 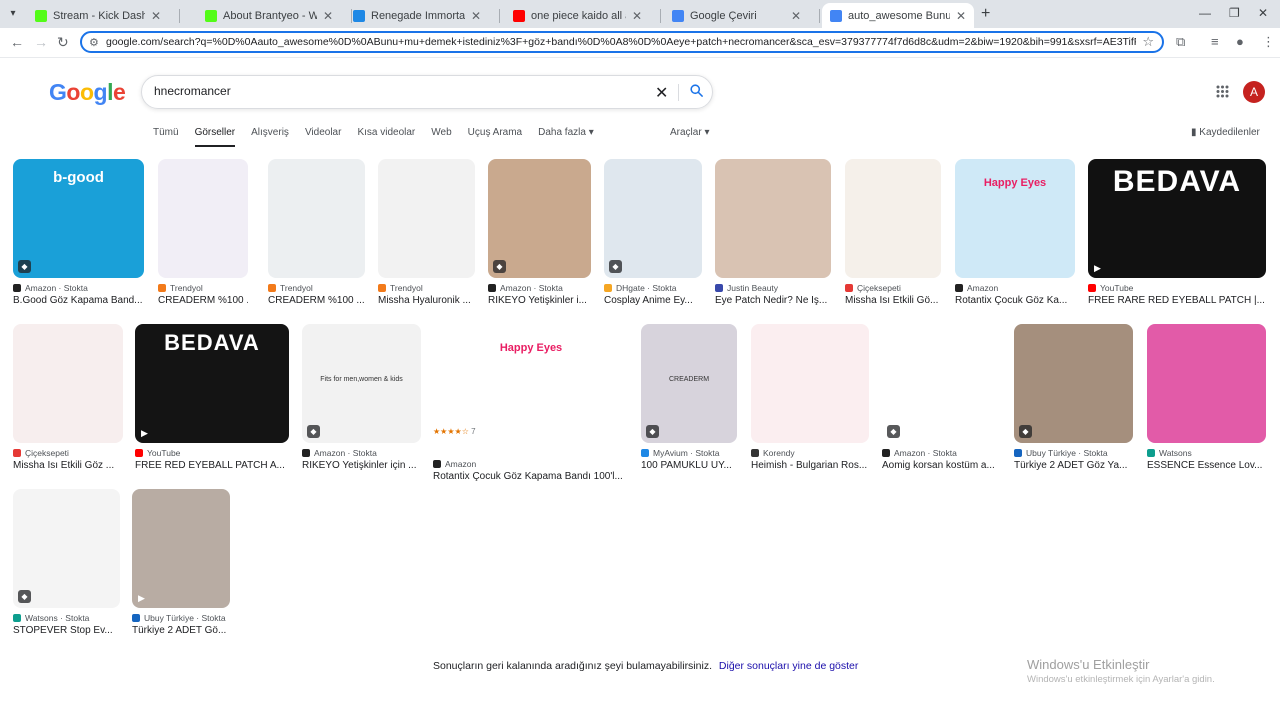 I want to click on filter-tab: Videolar, so click(x=323, y=137).